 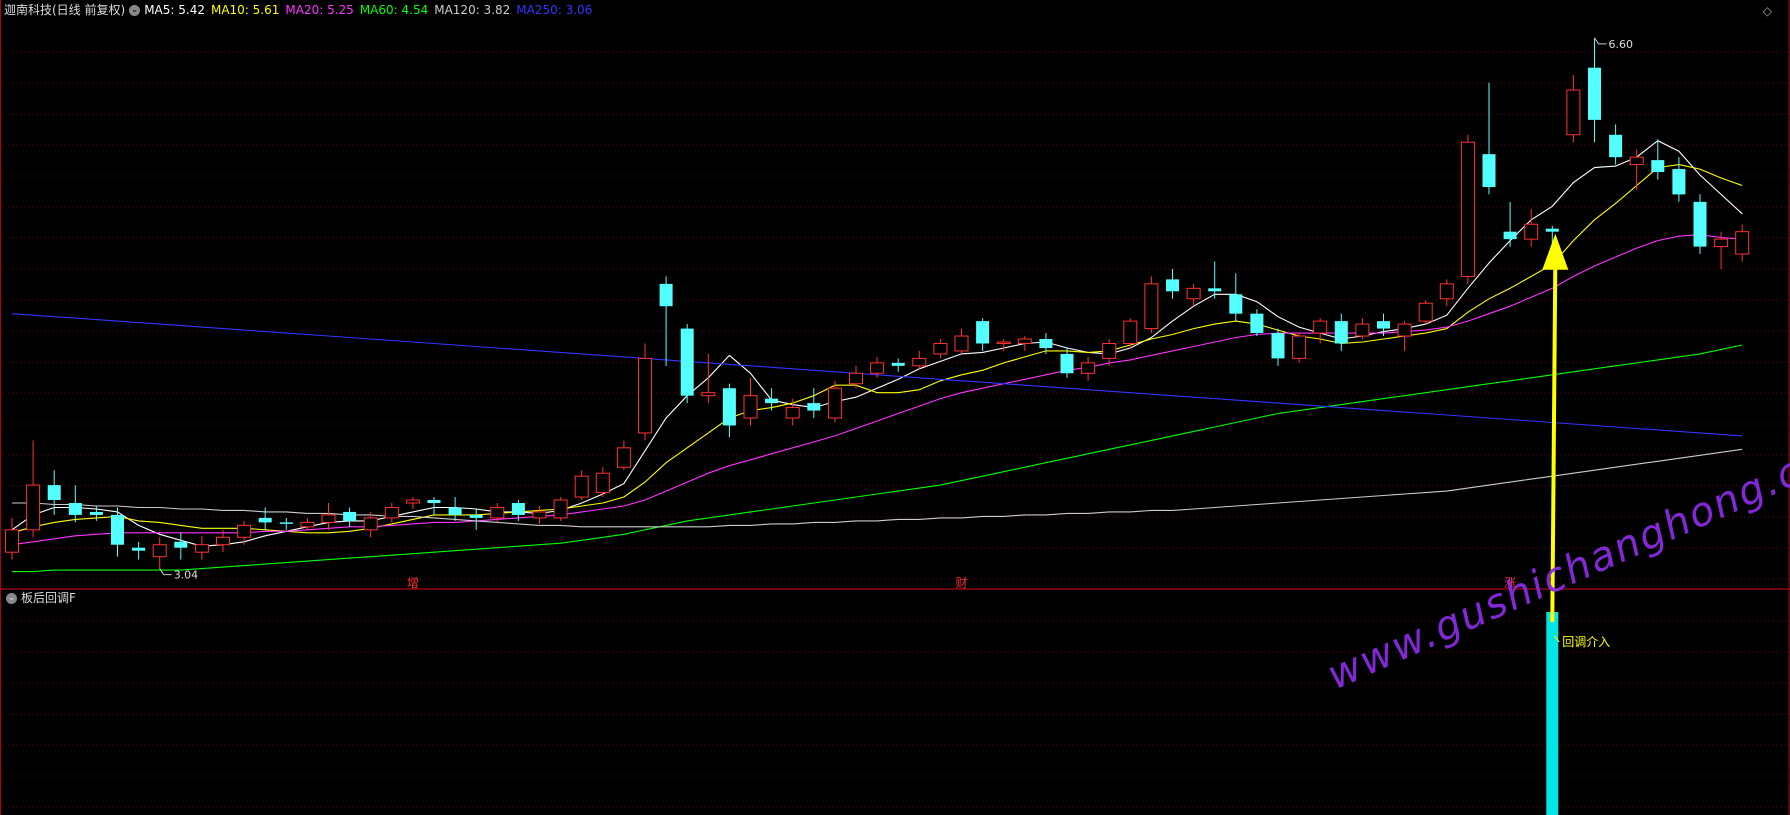 What do you see at coordinates (413, 582) in the screenshot?
I see `event-marker: 增` at bounding box center [413, 582].